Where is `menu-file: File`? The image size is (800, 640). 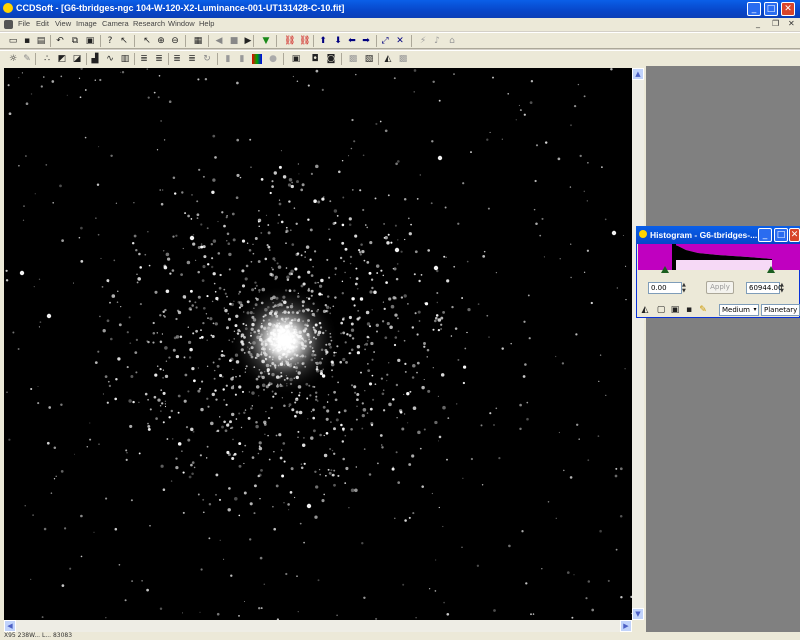 menu-file: File is located at coordinates (24, 23).